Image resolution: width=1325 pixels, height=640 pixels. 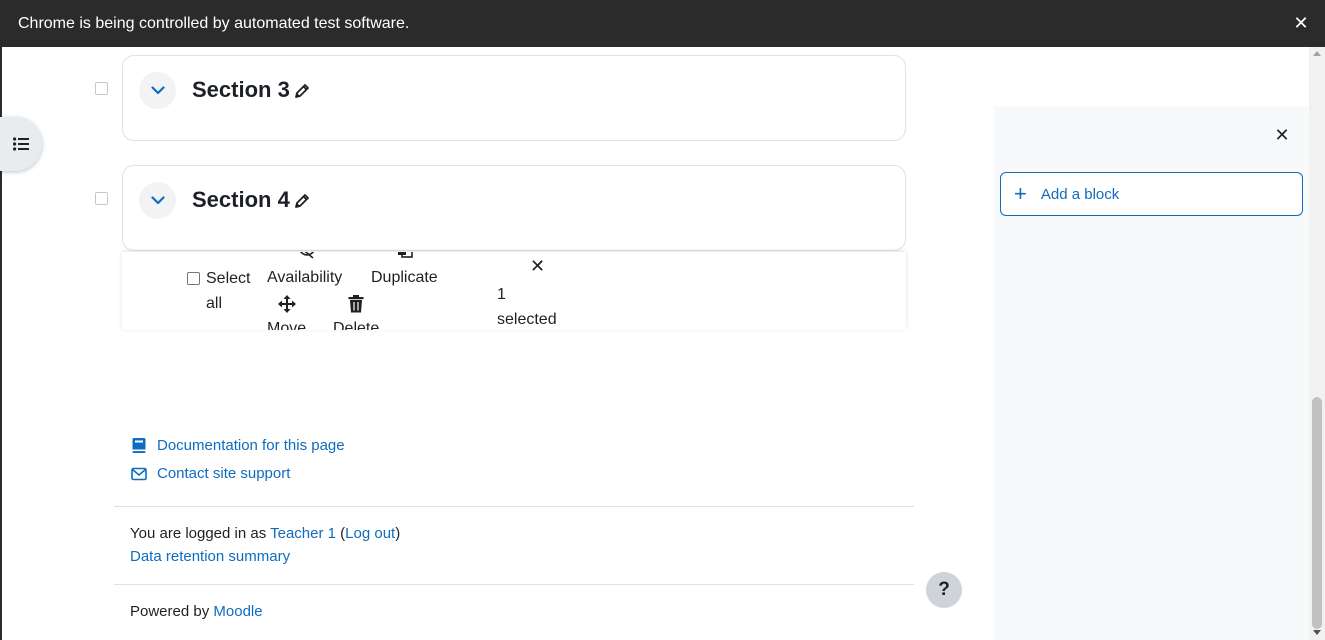 What do you see at coordinates (1282, 135) in the screenshot?
I see `close-block-drawer-icon: ✕` at bounding box center [1282, 135].